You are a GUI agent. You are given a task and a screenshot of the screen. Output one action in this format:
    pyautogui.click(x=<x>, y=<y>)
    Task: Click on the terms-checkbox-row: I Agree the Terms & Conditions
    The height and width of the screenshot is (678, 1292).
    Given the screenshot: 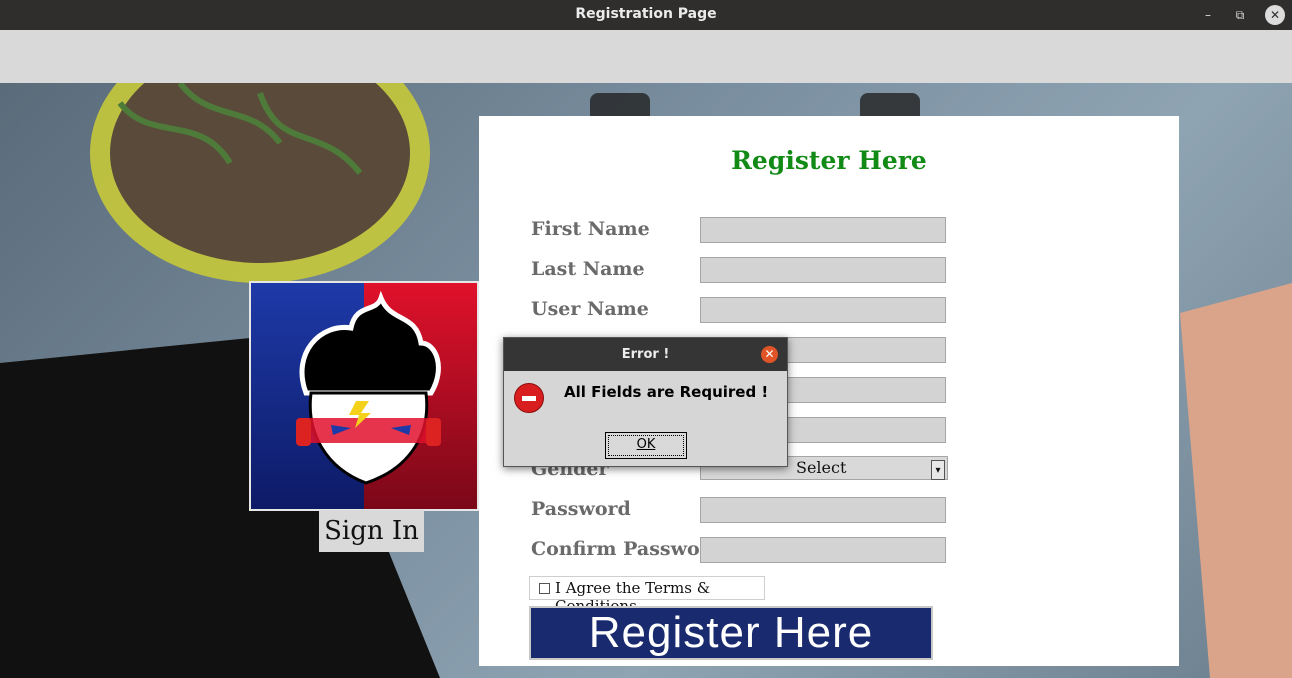 What is the action you would take?
    pyautogui.click(x=647, y=595)
    